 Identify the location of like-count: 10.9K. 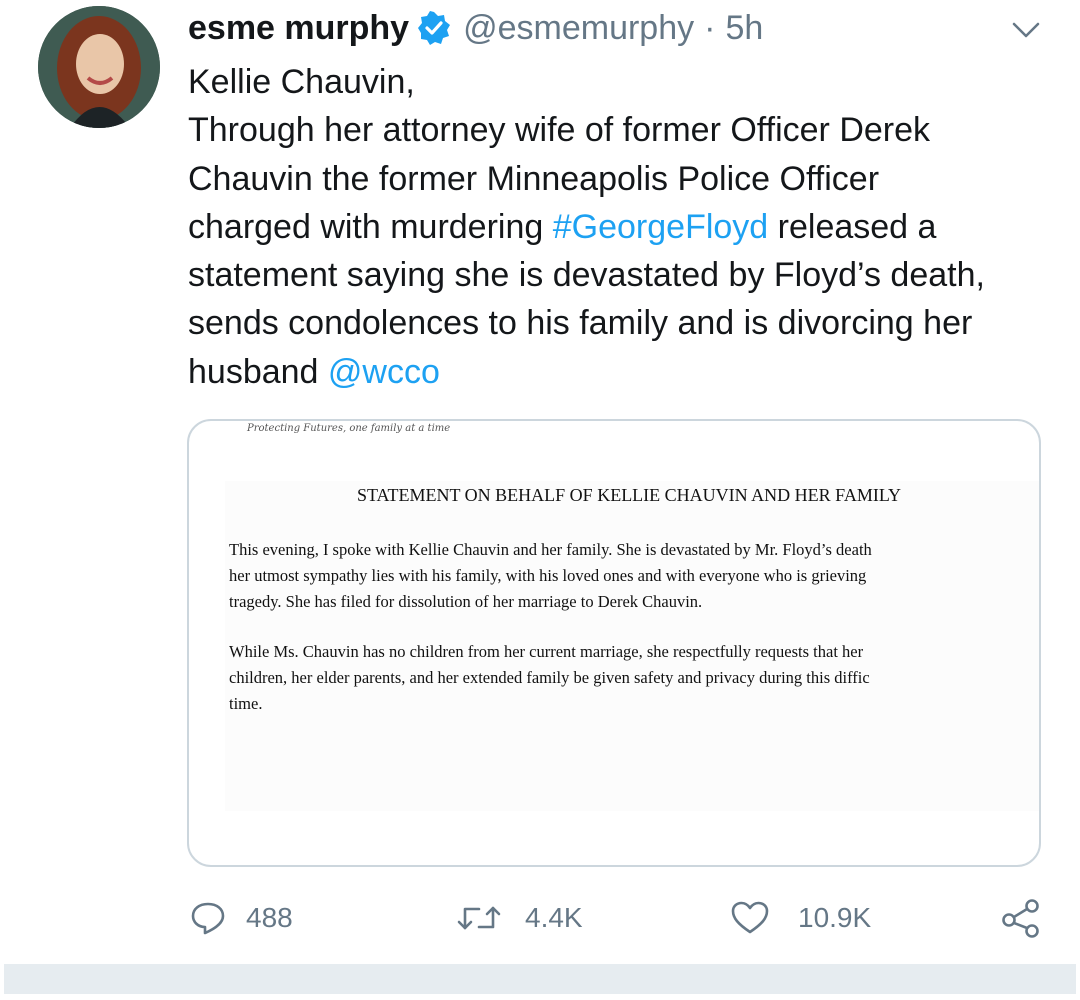
(835, 917).